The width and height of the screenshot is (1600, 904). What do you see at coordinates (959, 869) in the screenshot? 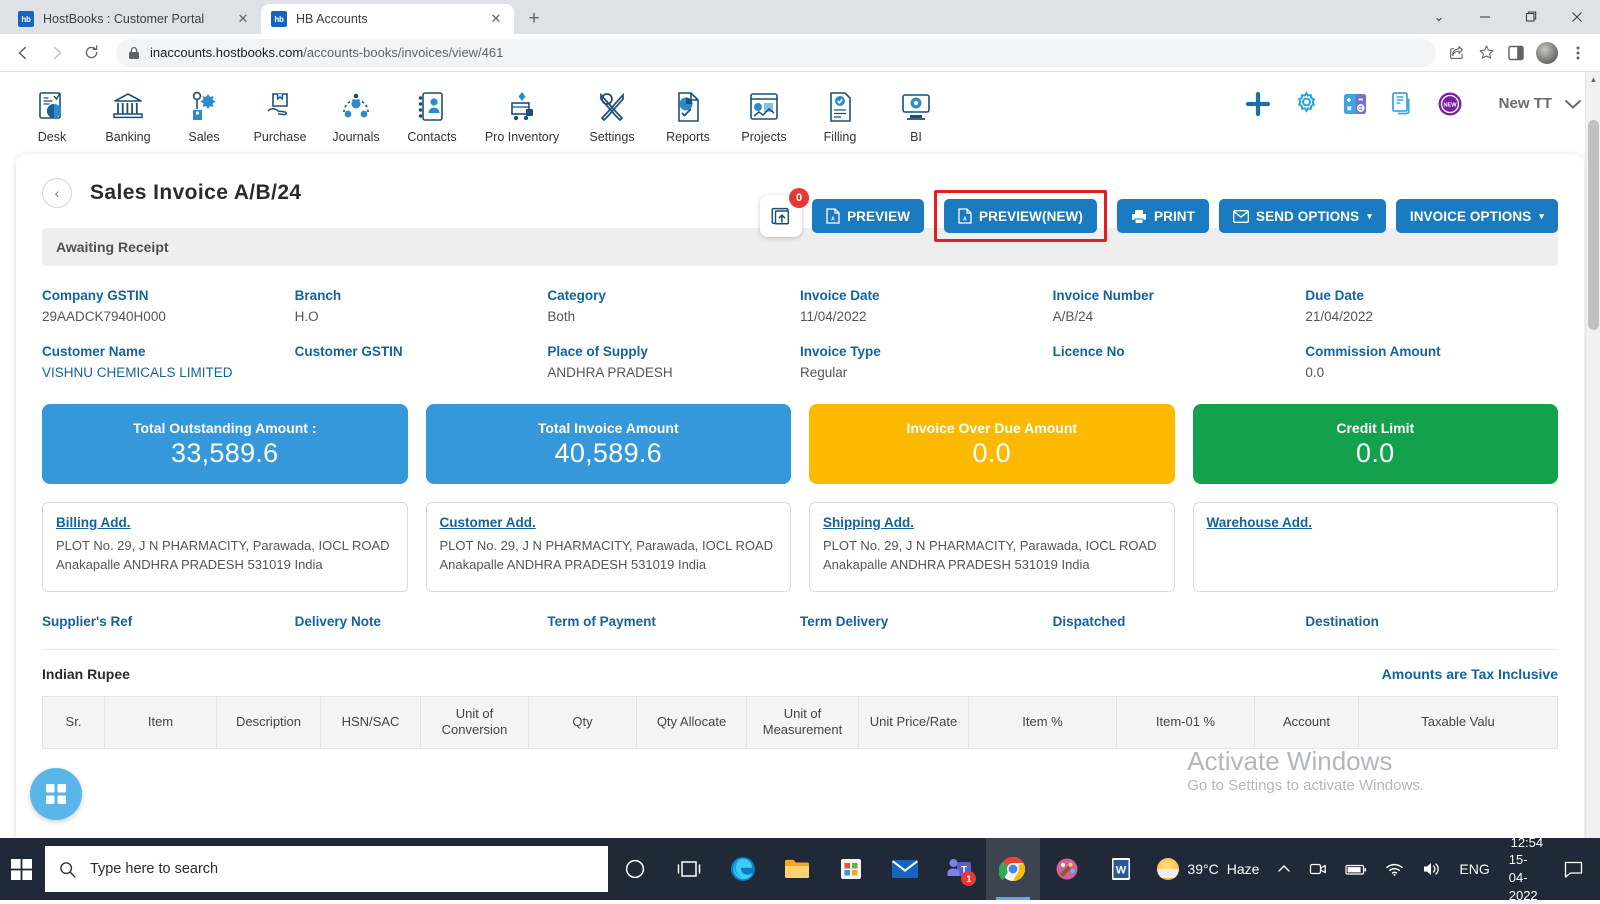
I see `teams-icon: T 1` at bounding box center [959, 869].